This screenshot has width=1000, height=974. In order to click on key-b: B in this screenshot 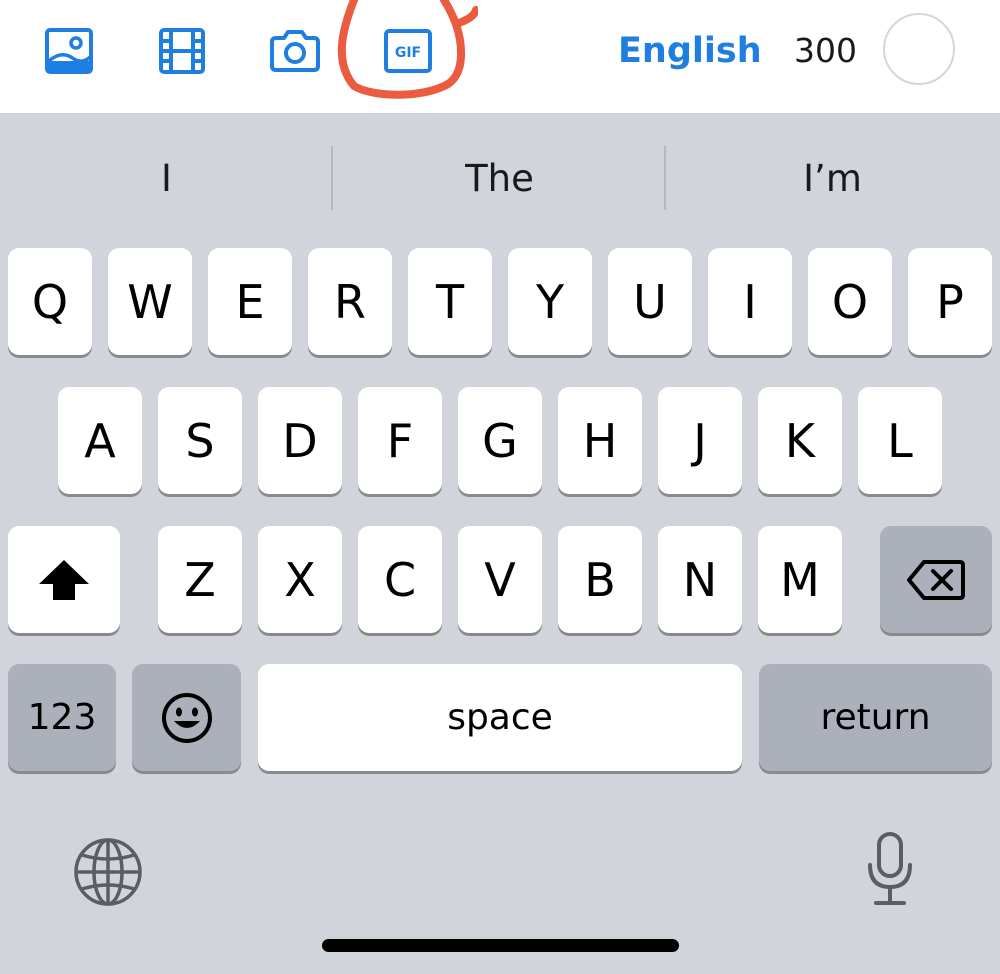, I will do `click(600, 579)`.